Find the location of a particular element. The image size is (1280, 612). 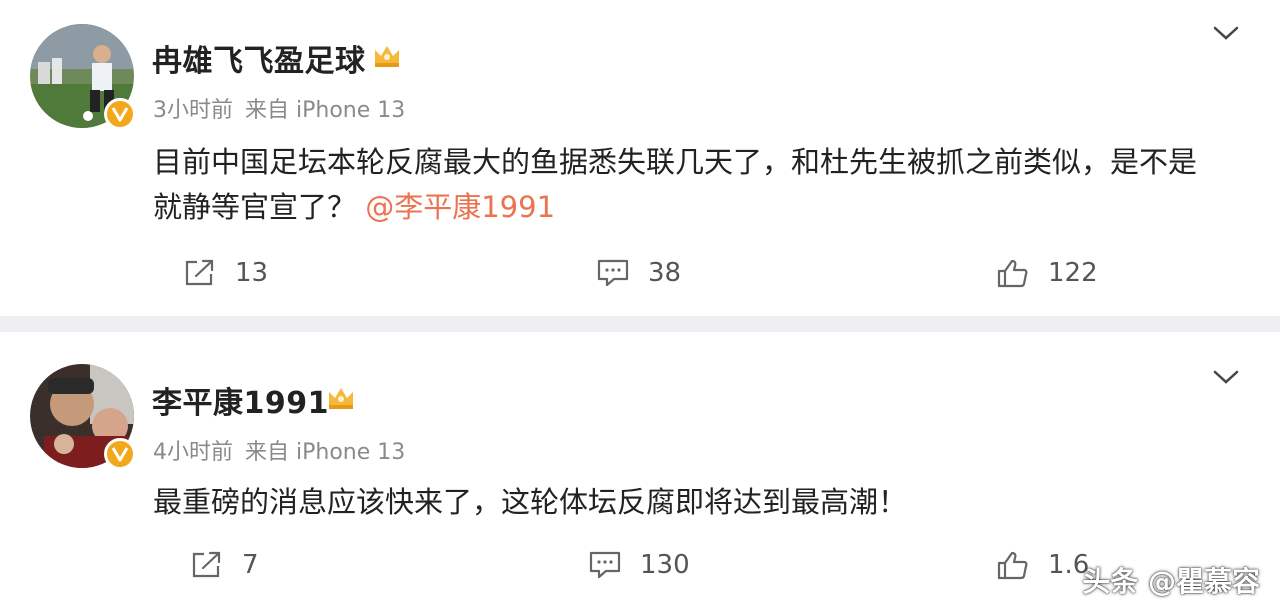

post-meta: 4小时前 来自 iPhone 13 is located at coordinates (285, 450).